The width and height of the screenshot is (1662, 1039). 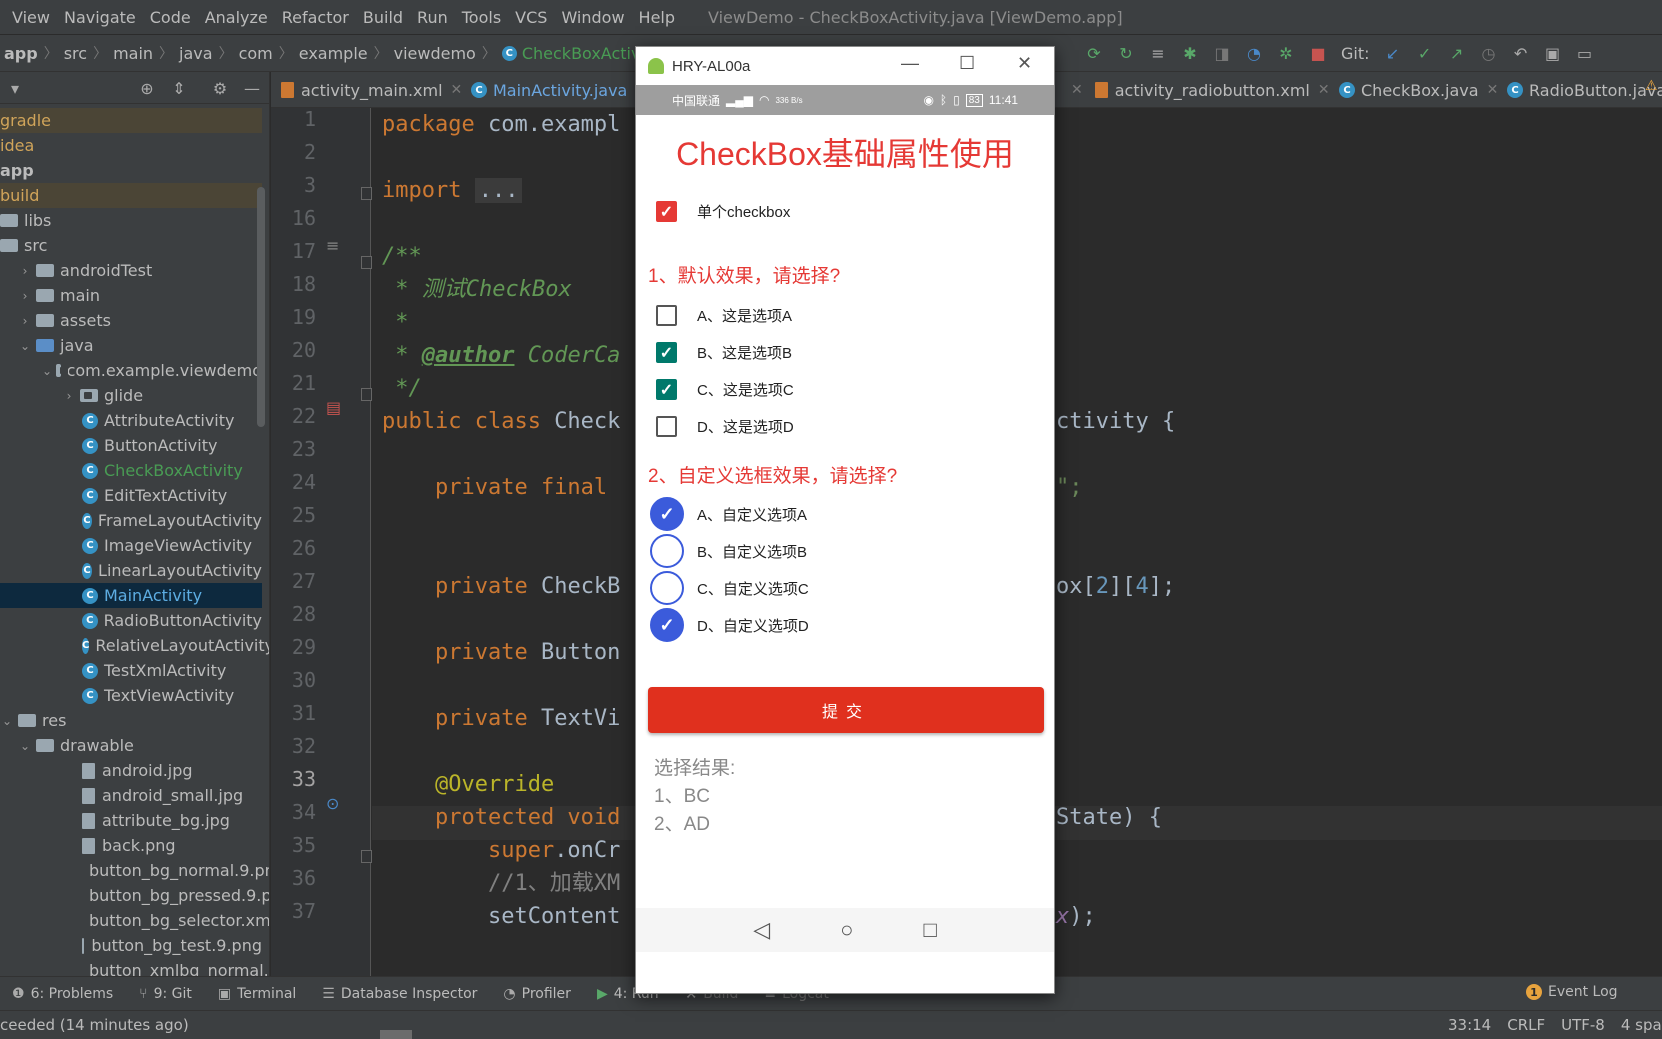 What do you see at coordinates (396, 1034) in the screenshot?
I see `horizontal-scrollbar` at bounding box center [396, 1034].